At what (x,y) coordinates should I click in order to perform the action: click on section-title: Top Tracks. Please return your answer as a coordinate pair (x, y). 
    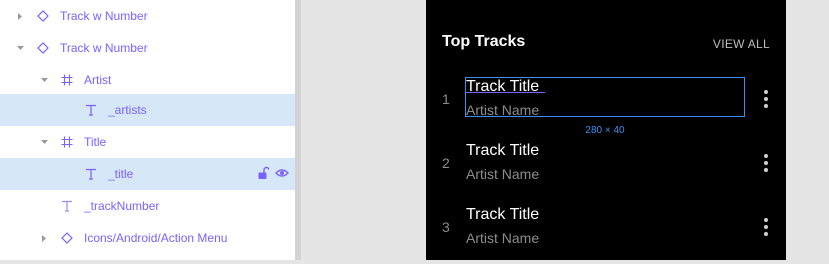
    Looking at the image, I should click on (484, 41).